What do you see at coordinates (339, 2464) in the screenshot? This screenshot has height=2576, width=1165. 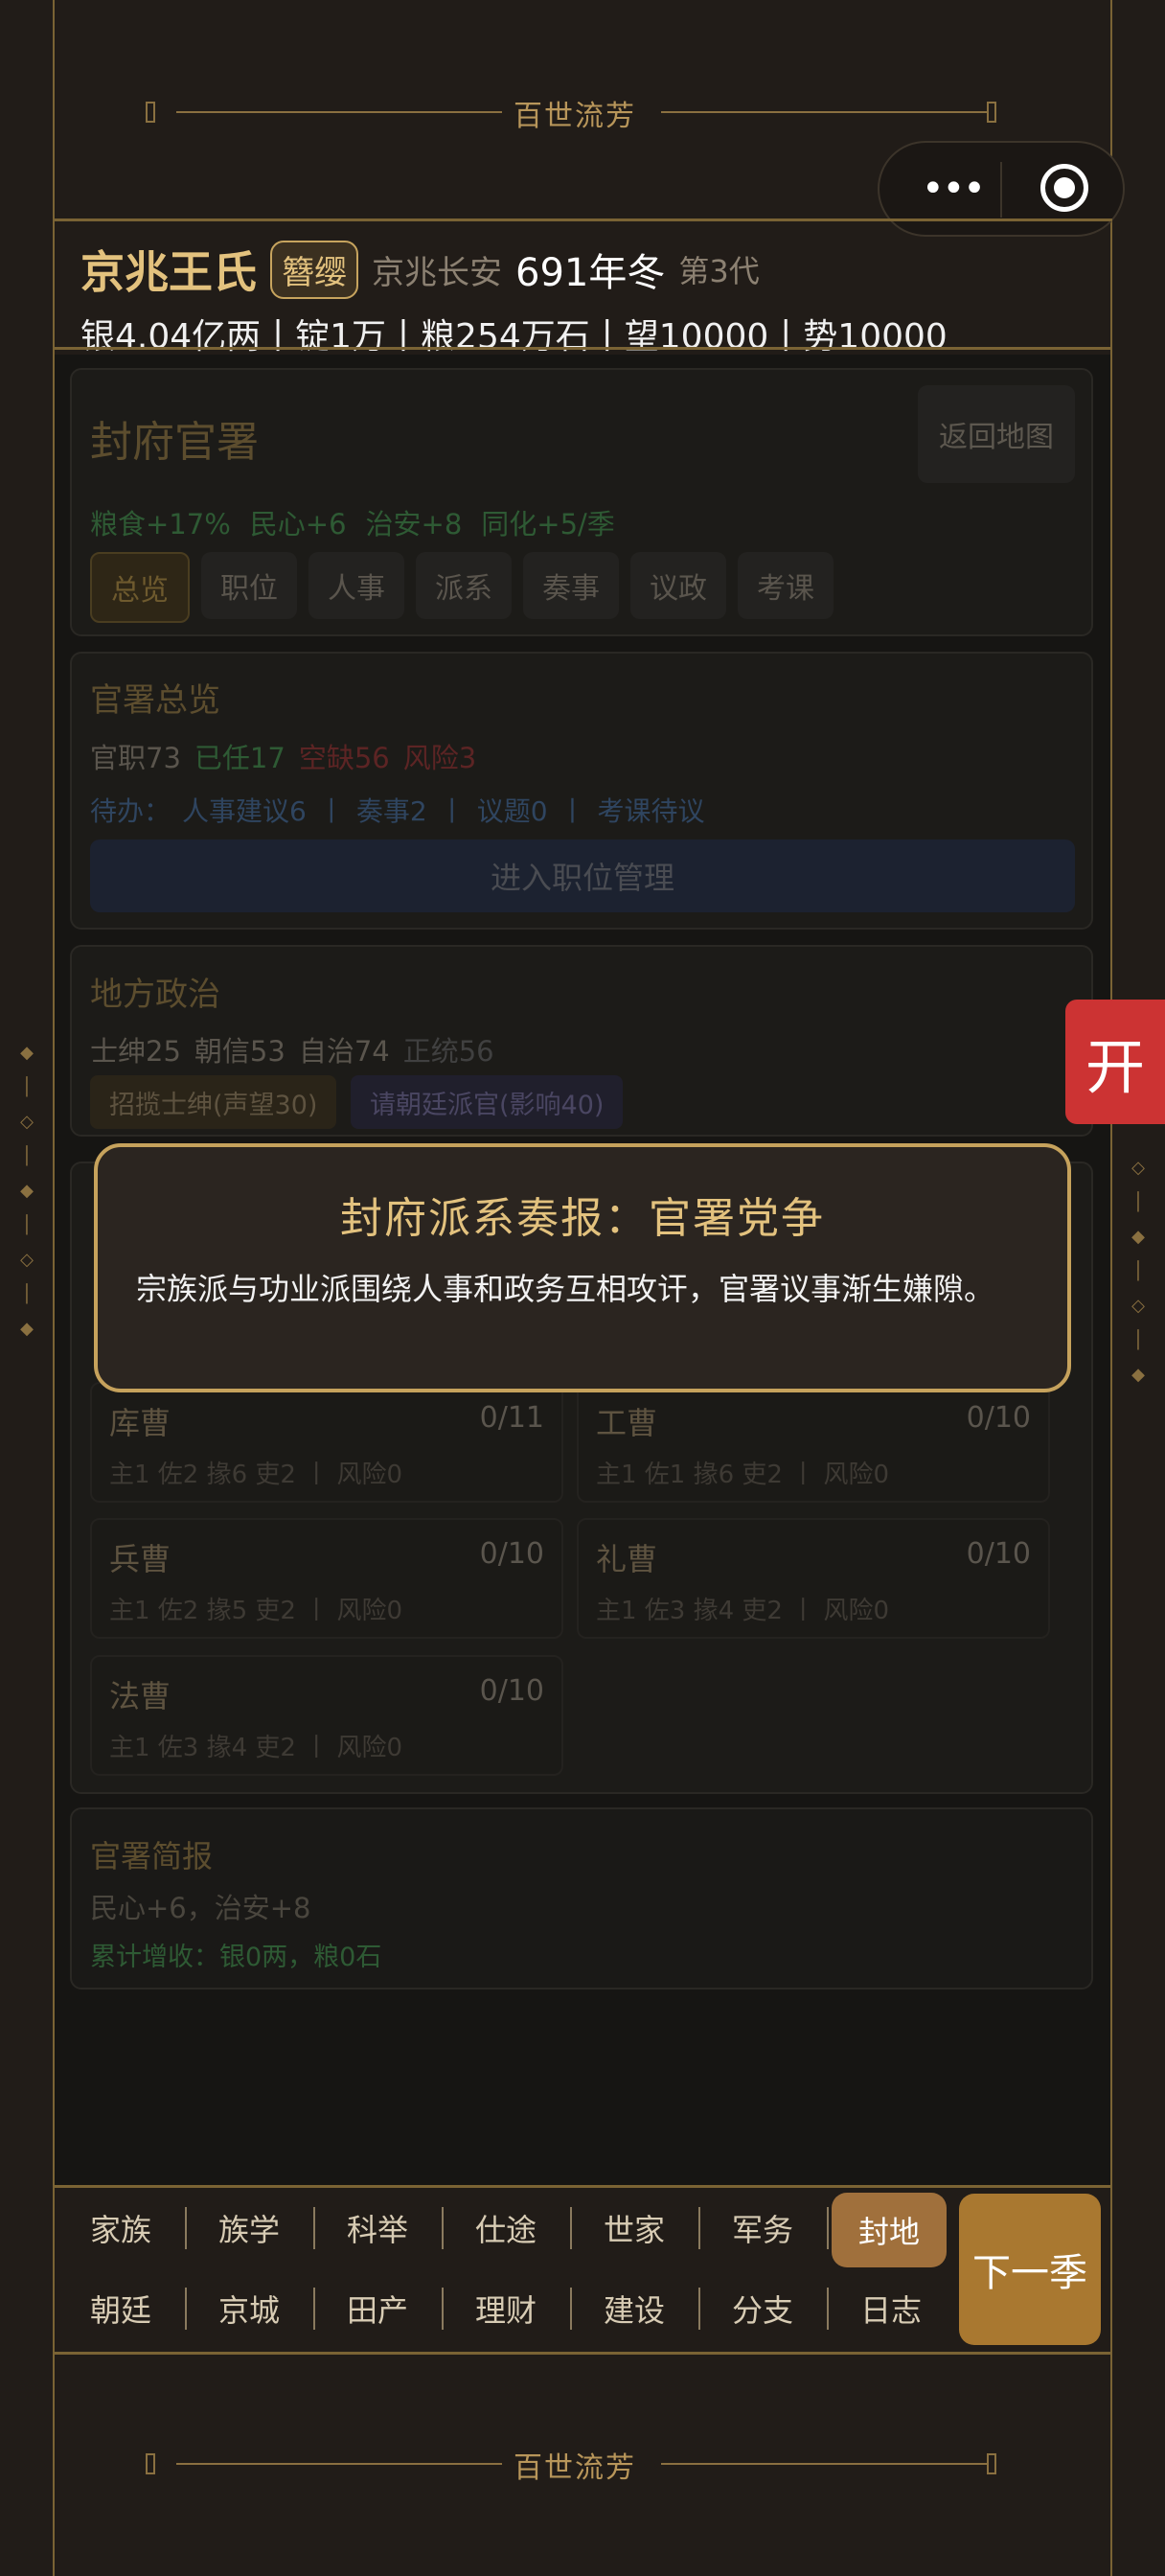 I see `banner-line-left` at bounding box center [339, 2464].